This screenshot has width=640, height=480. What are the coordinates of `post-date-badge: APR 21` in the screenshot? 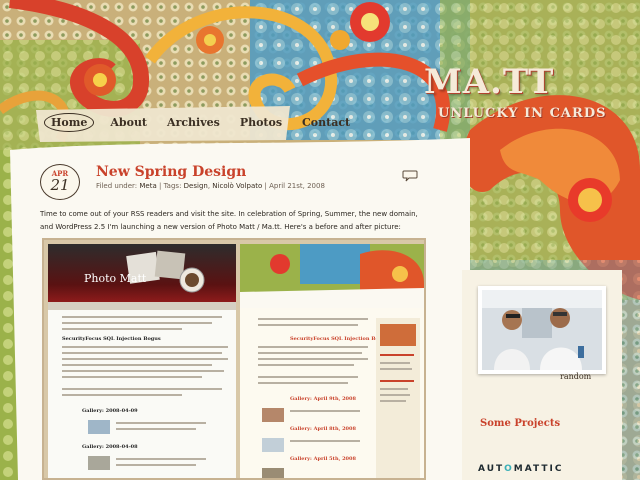 It's located at (60, 182).